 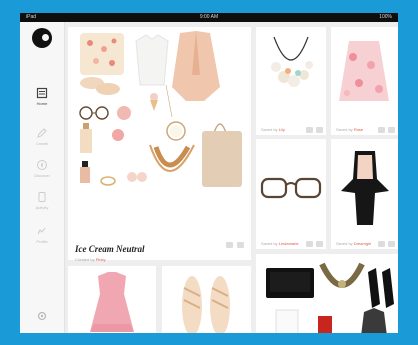 I want to click on sidebar-item-label: Activity, so click(x=42, y=207).